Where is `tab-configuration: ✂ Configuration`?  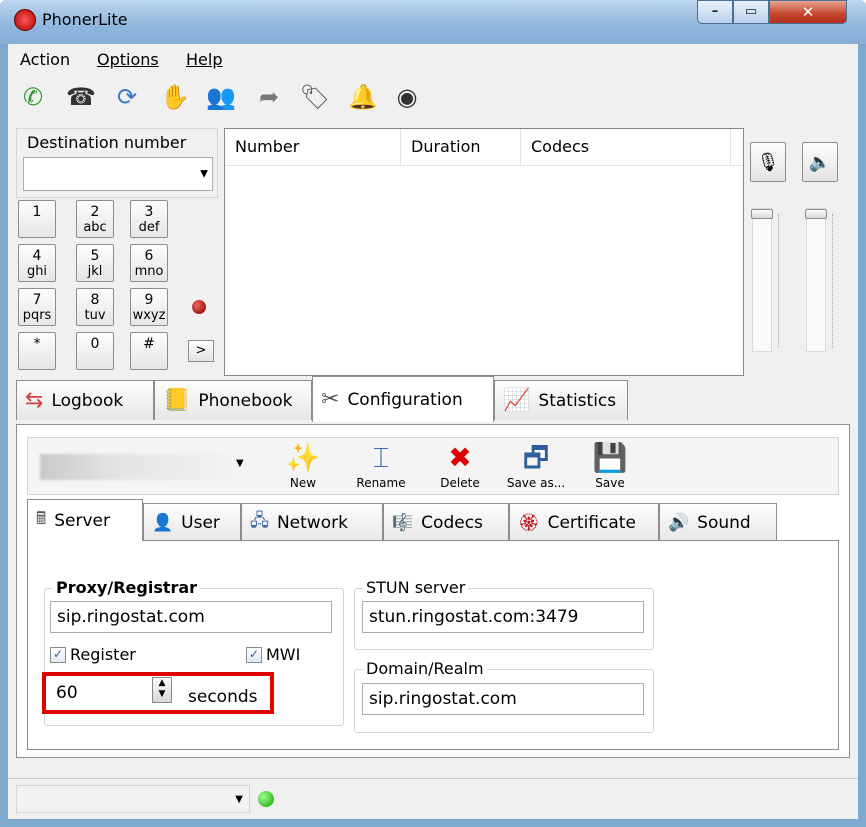 tab-configuration: ✂ Configuration is located at coordinates (403, 399).